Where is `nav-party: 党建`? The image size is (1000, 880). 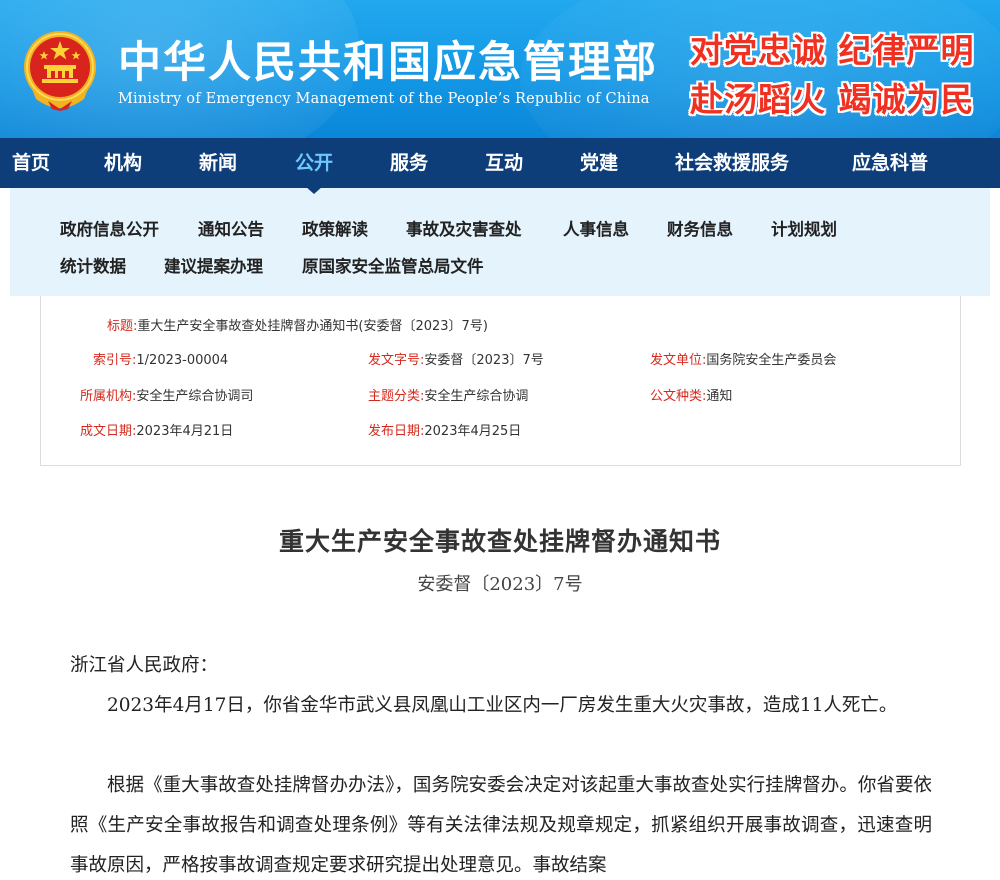
nav-party: 党建 is located at coordinates (599, 163).